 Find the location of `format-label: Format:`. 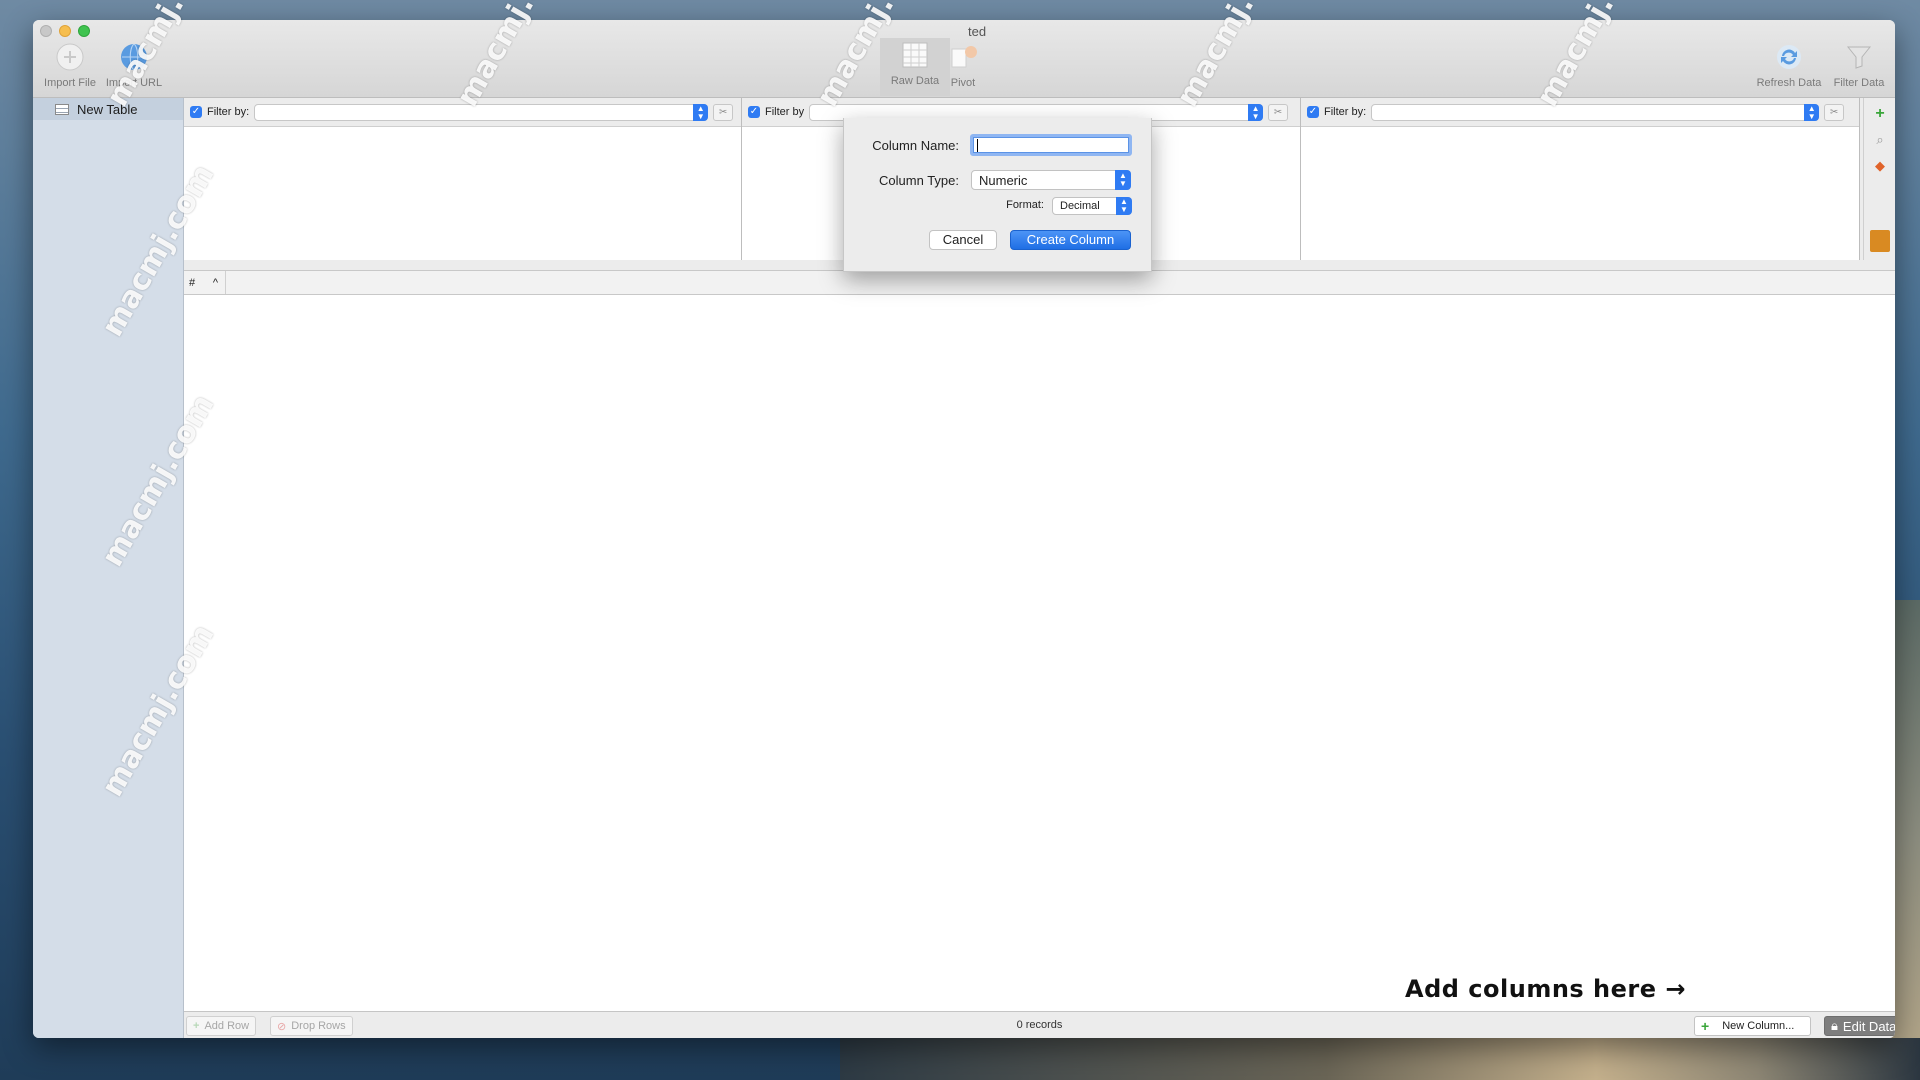

format-label: Format: is located at coordinates (1025, 205).